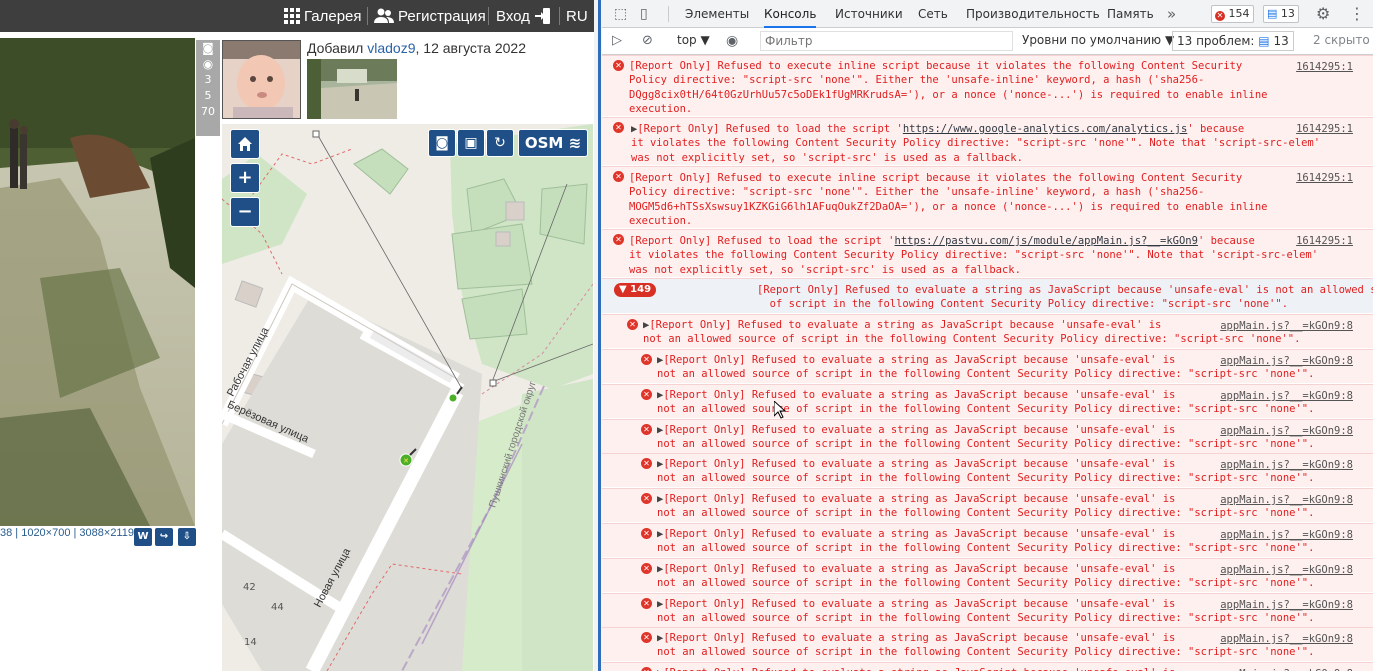 The height and width of the screenshot is (671, 1373). I want to click on home-button, so click(245, 144).